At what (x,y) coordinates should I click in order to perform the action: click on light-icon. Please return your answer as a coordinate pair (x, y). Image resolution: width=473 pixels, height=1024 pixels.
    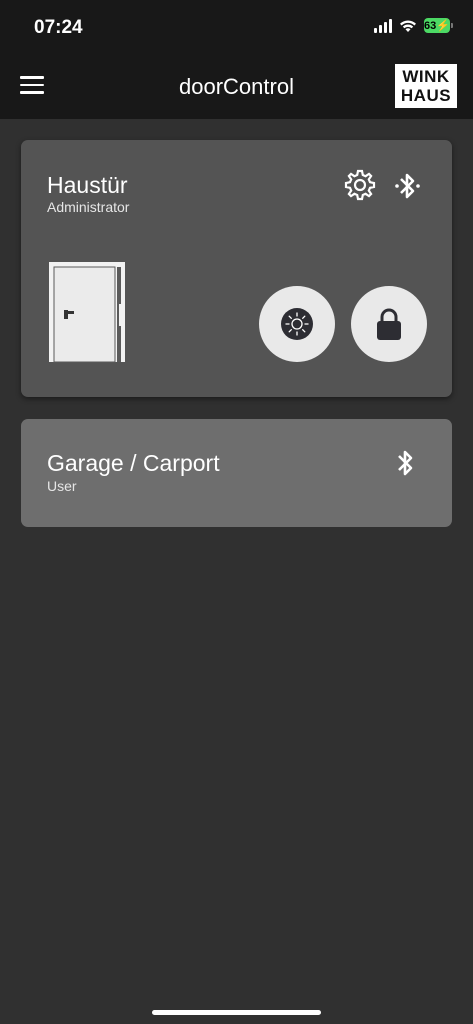
    Looking at the image, I should click on (297, 324).